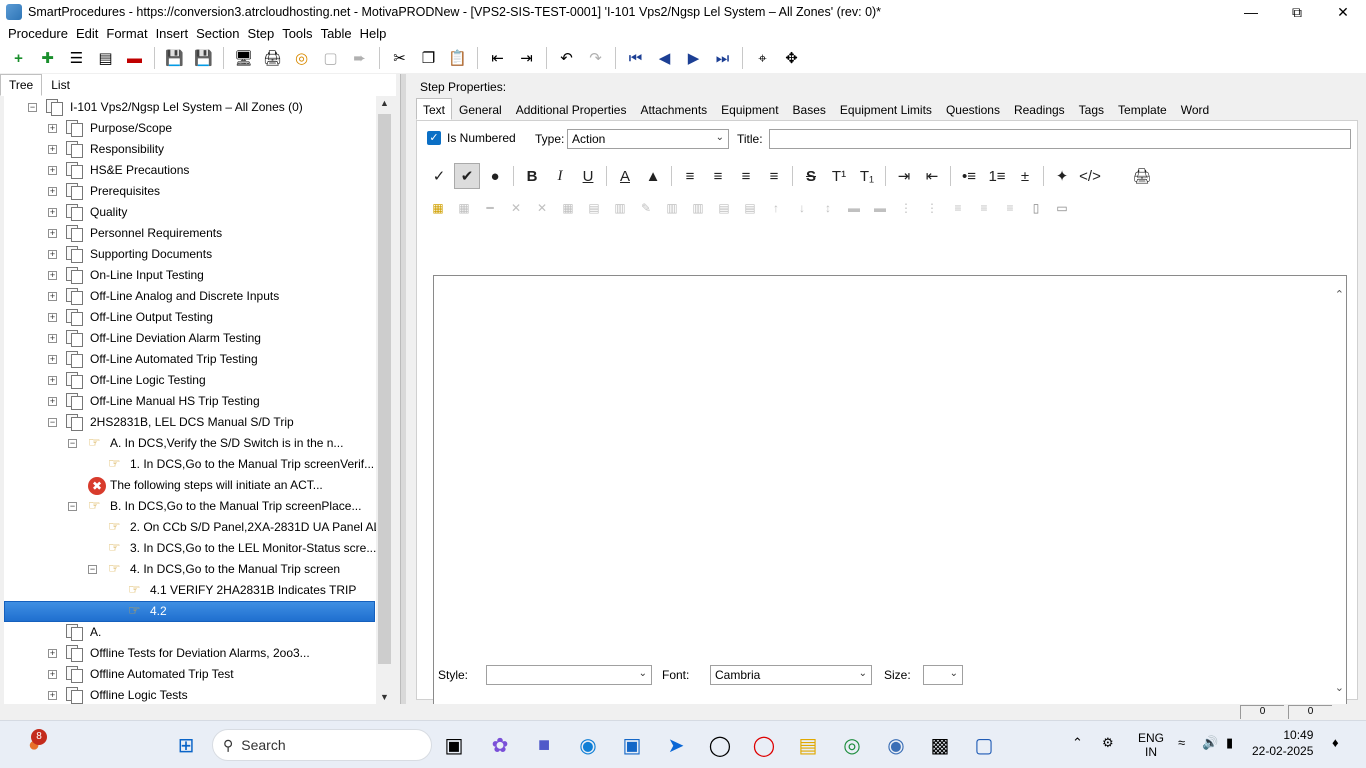 This screenshot has height=768, width=1366. I want to click on row-height-icon: ▭, so click(1062, 208).